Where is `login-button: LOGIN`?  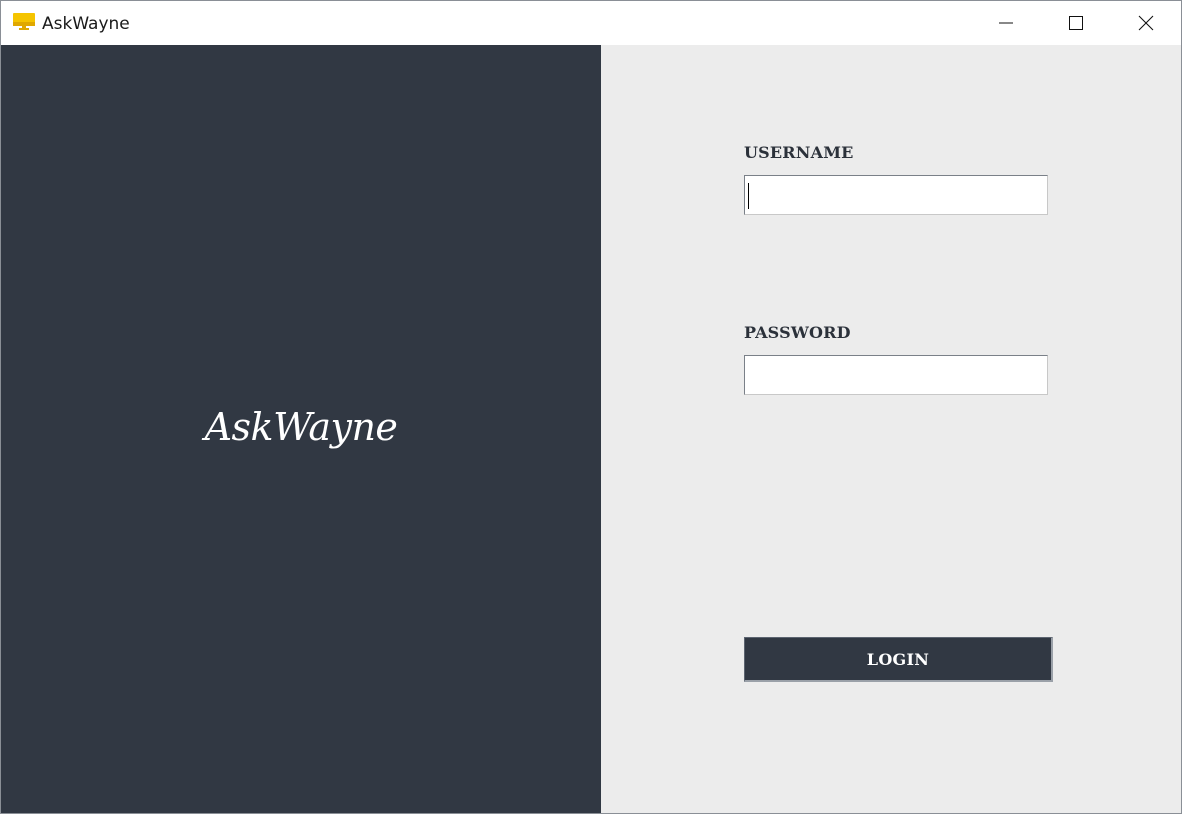 login-button: LOGIN is located at coordinates (898, 659).